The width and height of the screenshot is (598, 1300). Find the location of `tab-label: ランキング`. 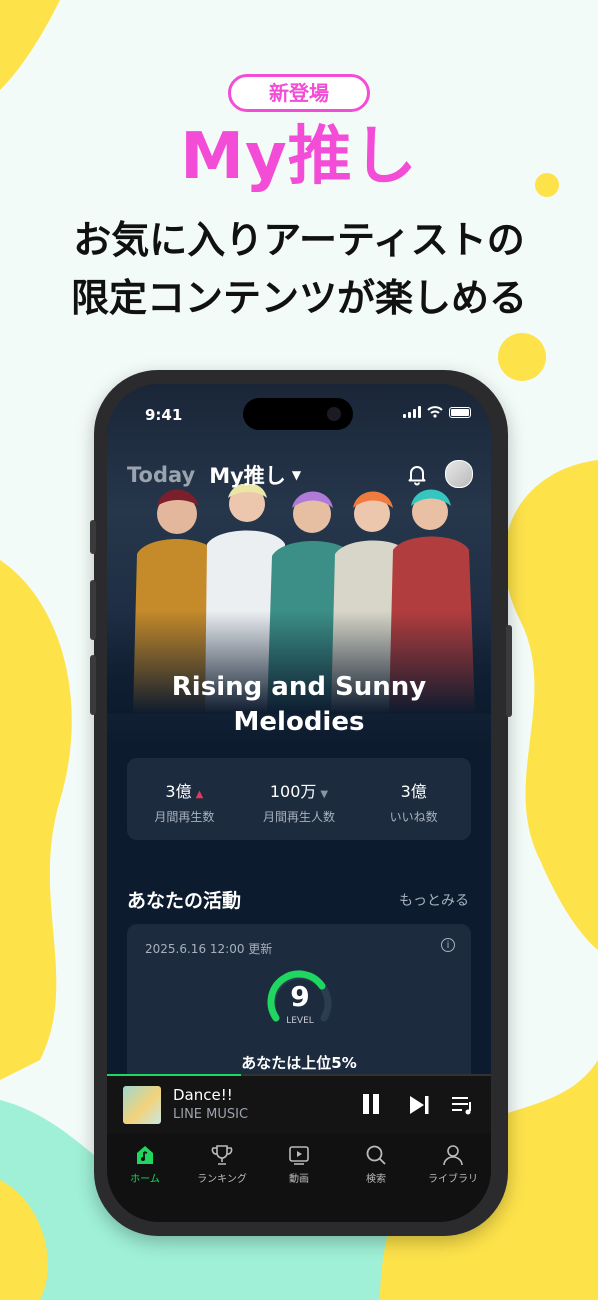

tab-label: ランキング is located at coordinates (222, 1179).